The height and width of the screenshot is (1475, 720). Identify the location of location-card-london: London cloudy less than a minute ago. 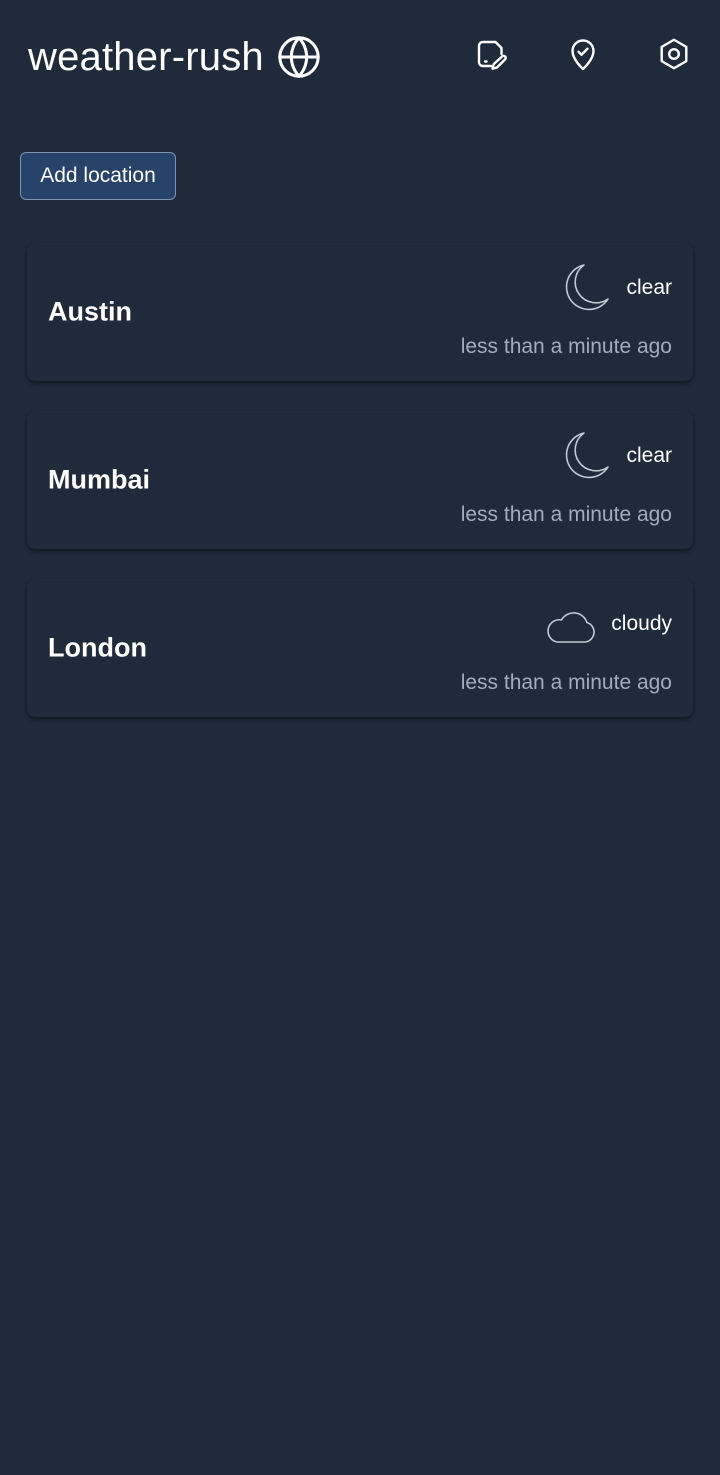
(360, 648).